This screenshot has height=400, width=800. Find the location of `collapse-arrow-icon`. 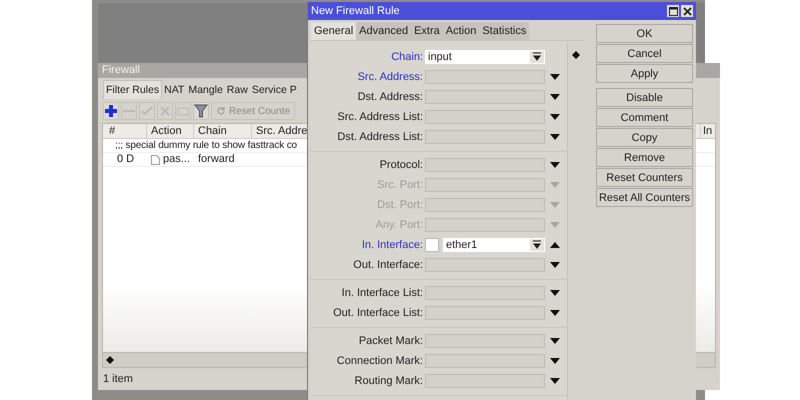

collapse-arrow-icon is located at coordinates (555, 245).